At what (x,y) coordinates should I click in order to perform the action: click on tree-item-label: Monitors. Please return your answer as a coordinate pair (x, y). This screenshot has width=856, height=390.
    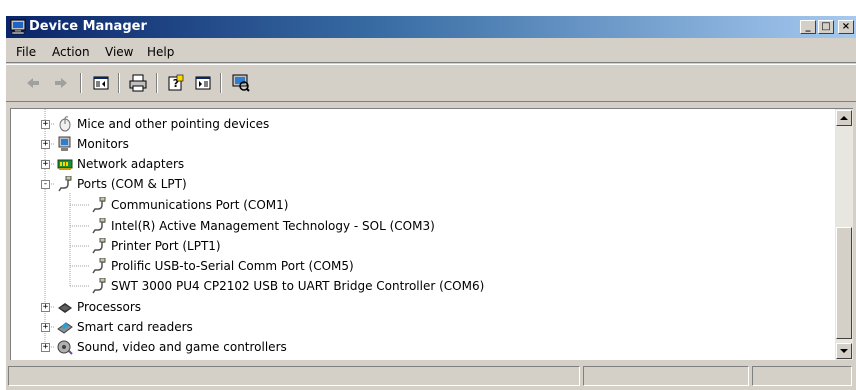
    Looking at the image, I should click on (103, 144).